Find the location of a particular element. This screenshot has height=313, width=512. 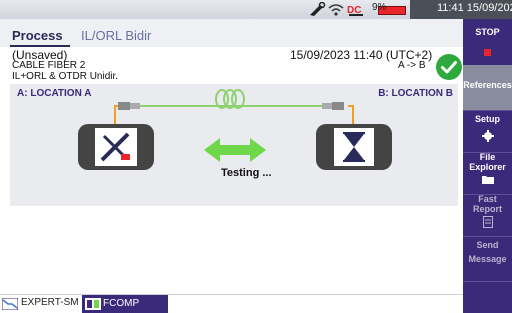

gear-icon is located at coordinates (487, 136).